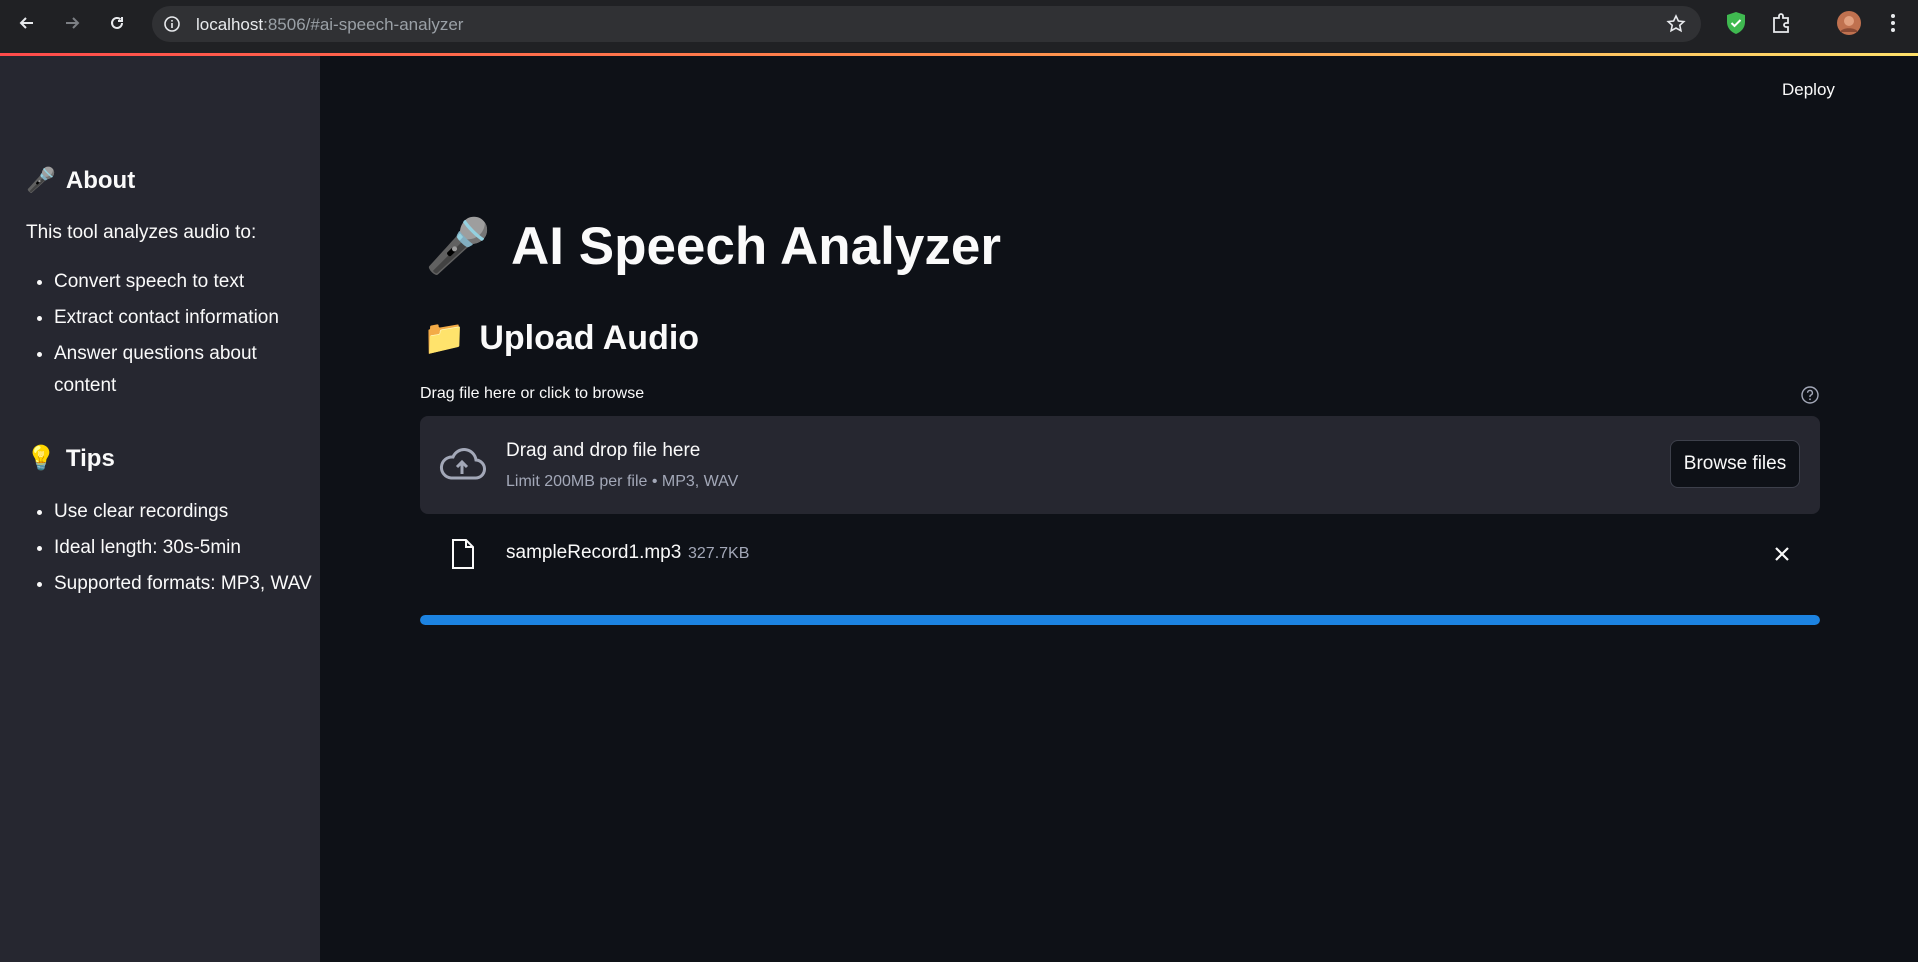 The width and height of the screenshot is (1918, 962). I want to click on profile-avatar, so click(1849, 23).